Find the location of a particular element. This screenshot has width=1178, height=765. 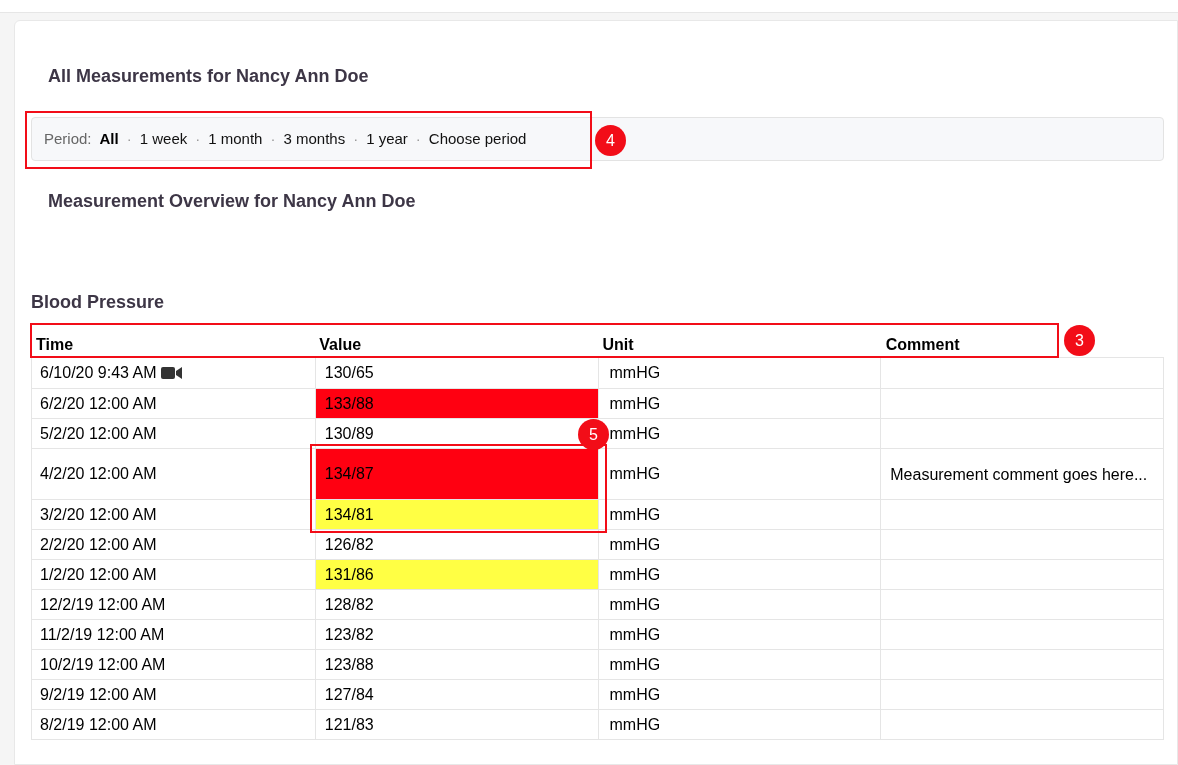

period-option: All is located at coordinates (109, 139).